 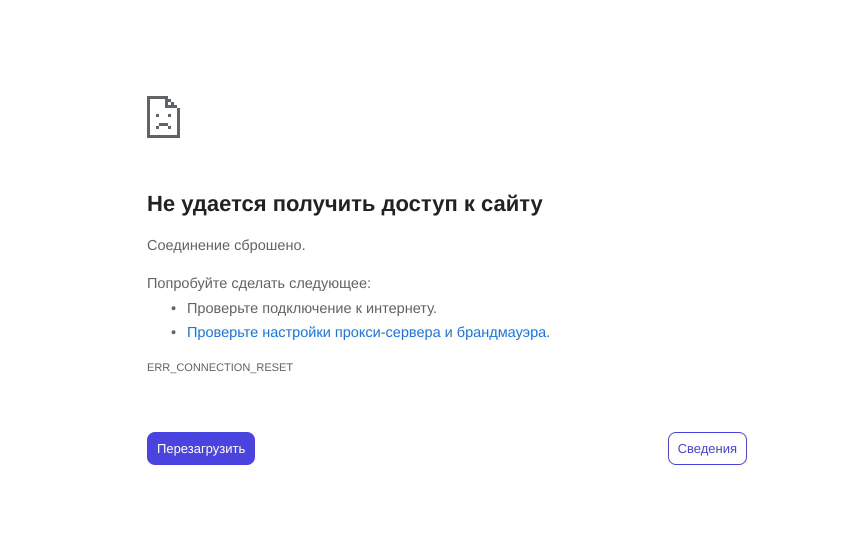 What do you see at coordinates (201, 448) in the screenshot?
I see `reload-button: Перезагрузить` at bounding box center [201, 448].